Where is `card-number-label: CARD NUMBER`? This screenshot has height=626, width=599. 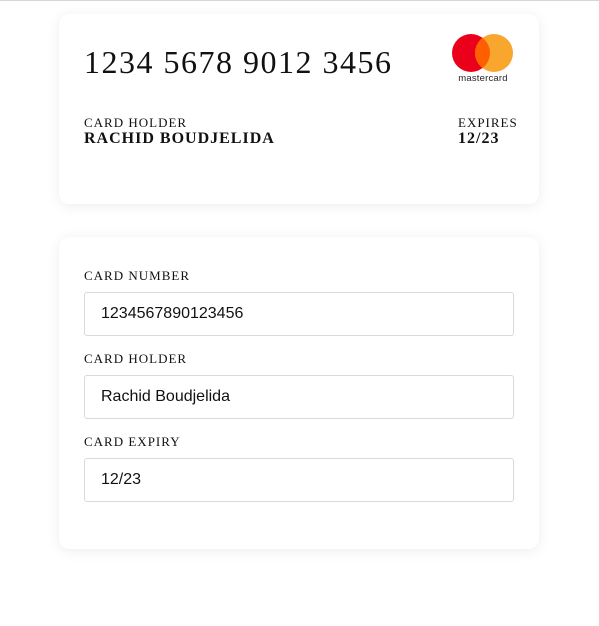 card-number-label: CARD NUMBER is located at coordinates (137, 275).